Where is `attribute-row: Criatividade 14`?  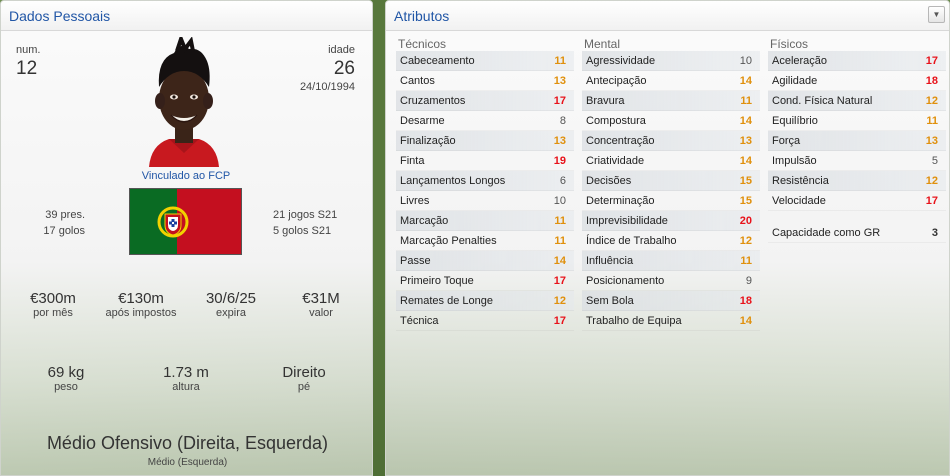
attribute-row: Criatividade 14 is located at coordinates (671, 161).